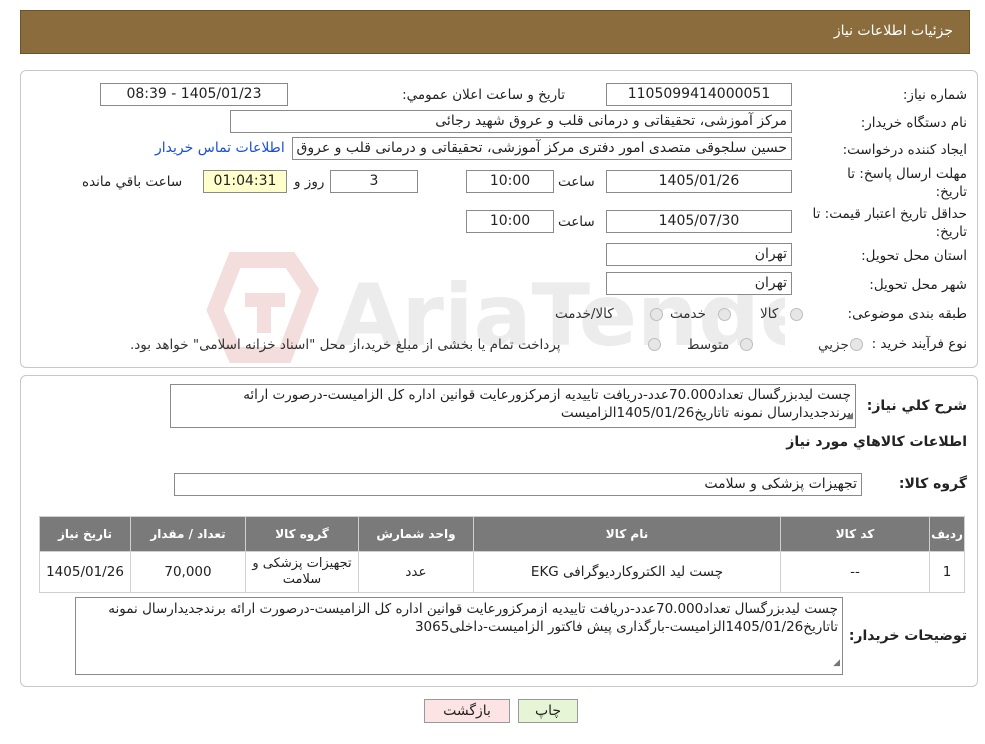 This screenshot has width=985, height=744. I want to click on col-group: گروه کالا, so click(302, 534).